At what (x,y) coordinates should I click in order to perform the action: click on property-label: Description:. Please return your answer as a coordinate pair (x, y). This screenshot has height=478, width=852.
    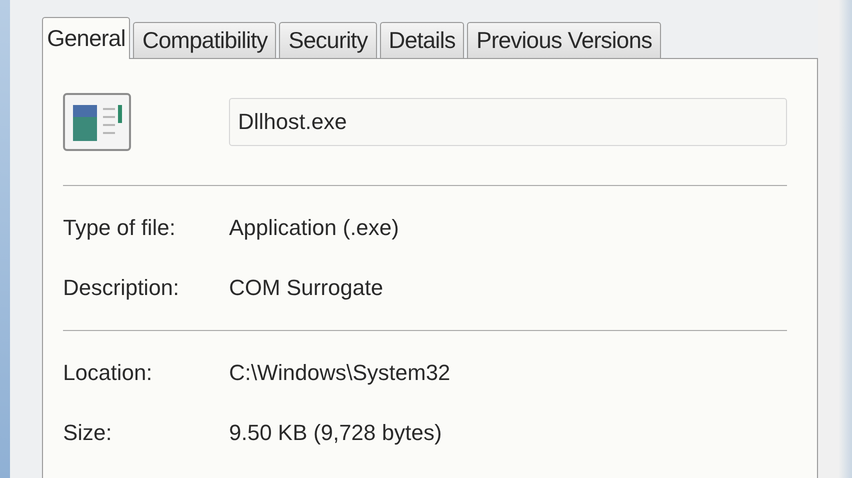
    Looking at the image, I should click on (121, 288).